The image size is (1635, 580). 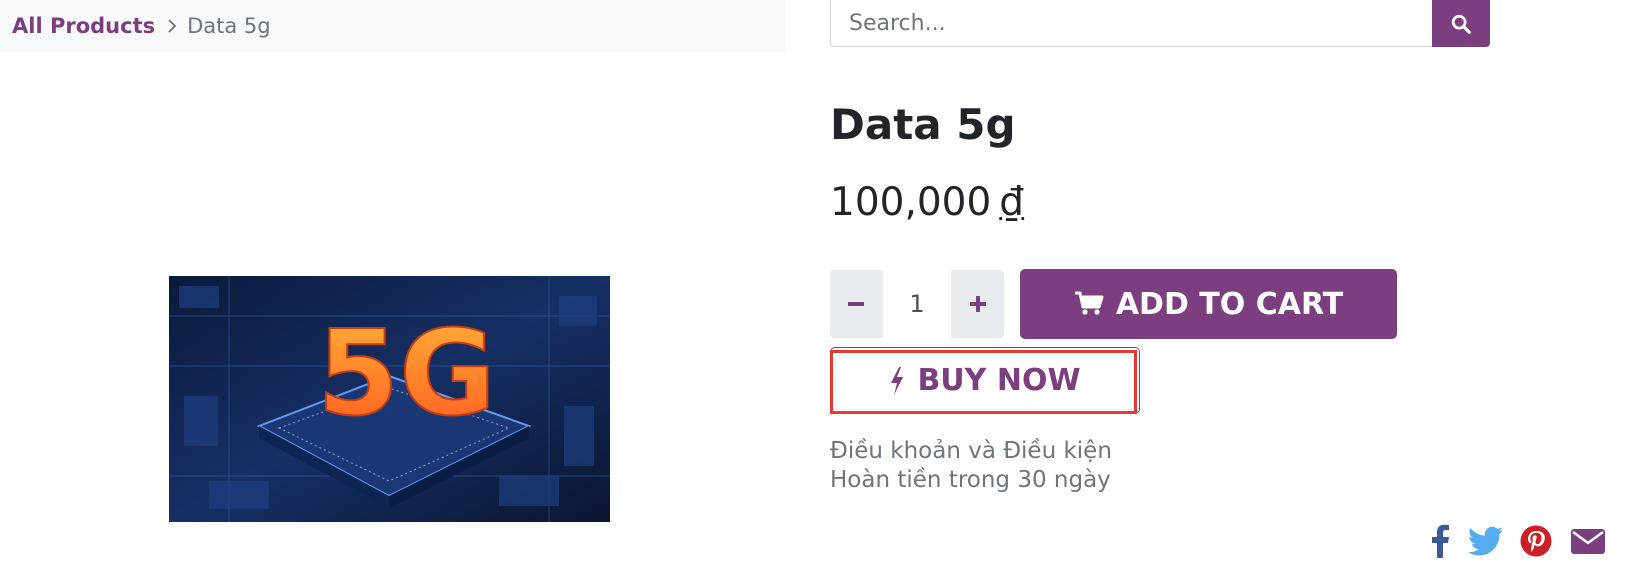 I want to click on product-title: Data 5g, so click(x=923, y=124).